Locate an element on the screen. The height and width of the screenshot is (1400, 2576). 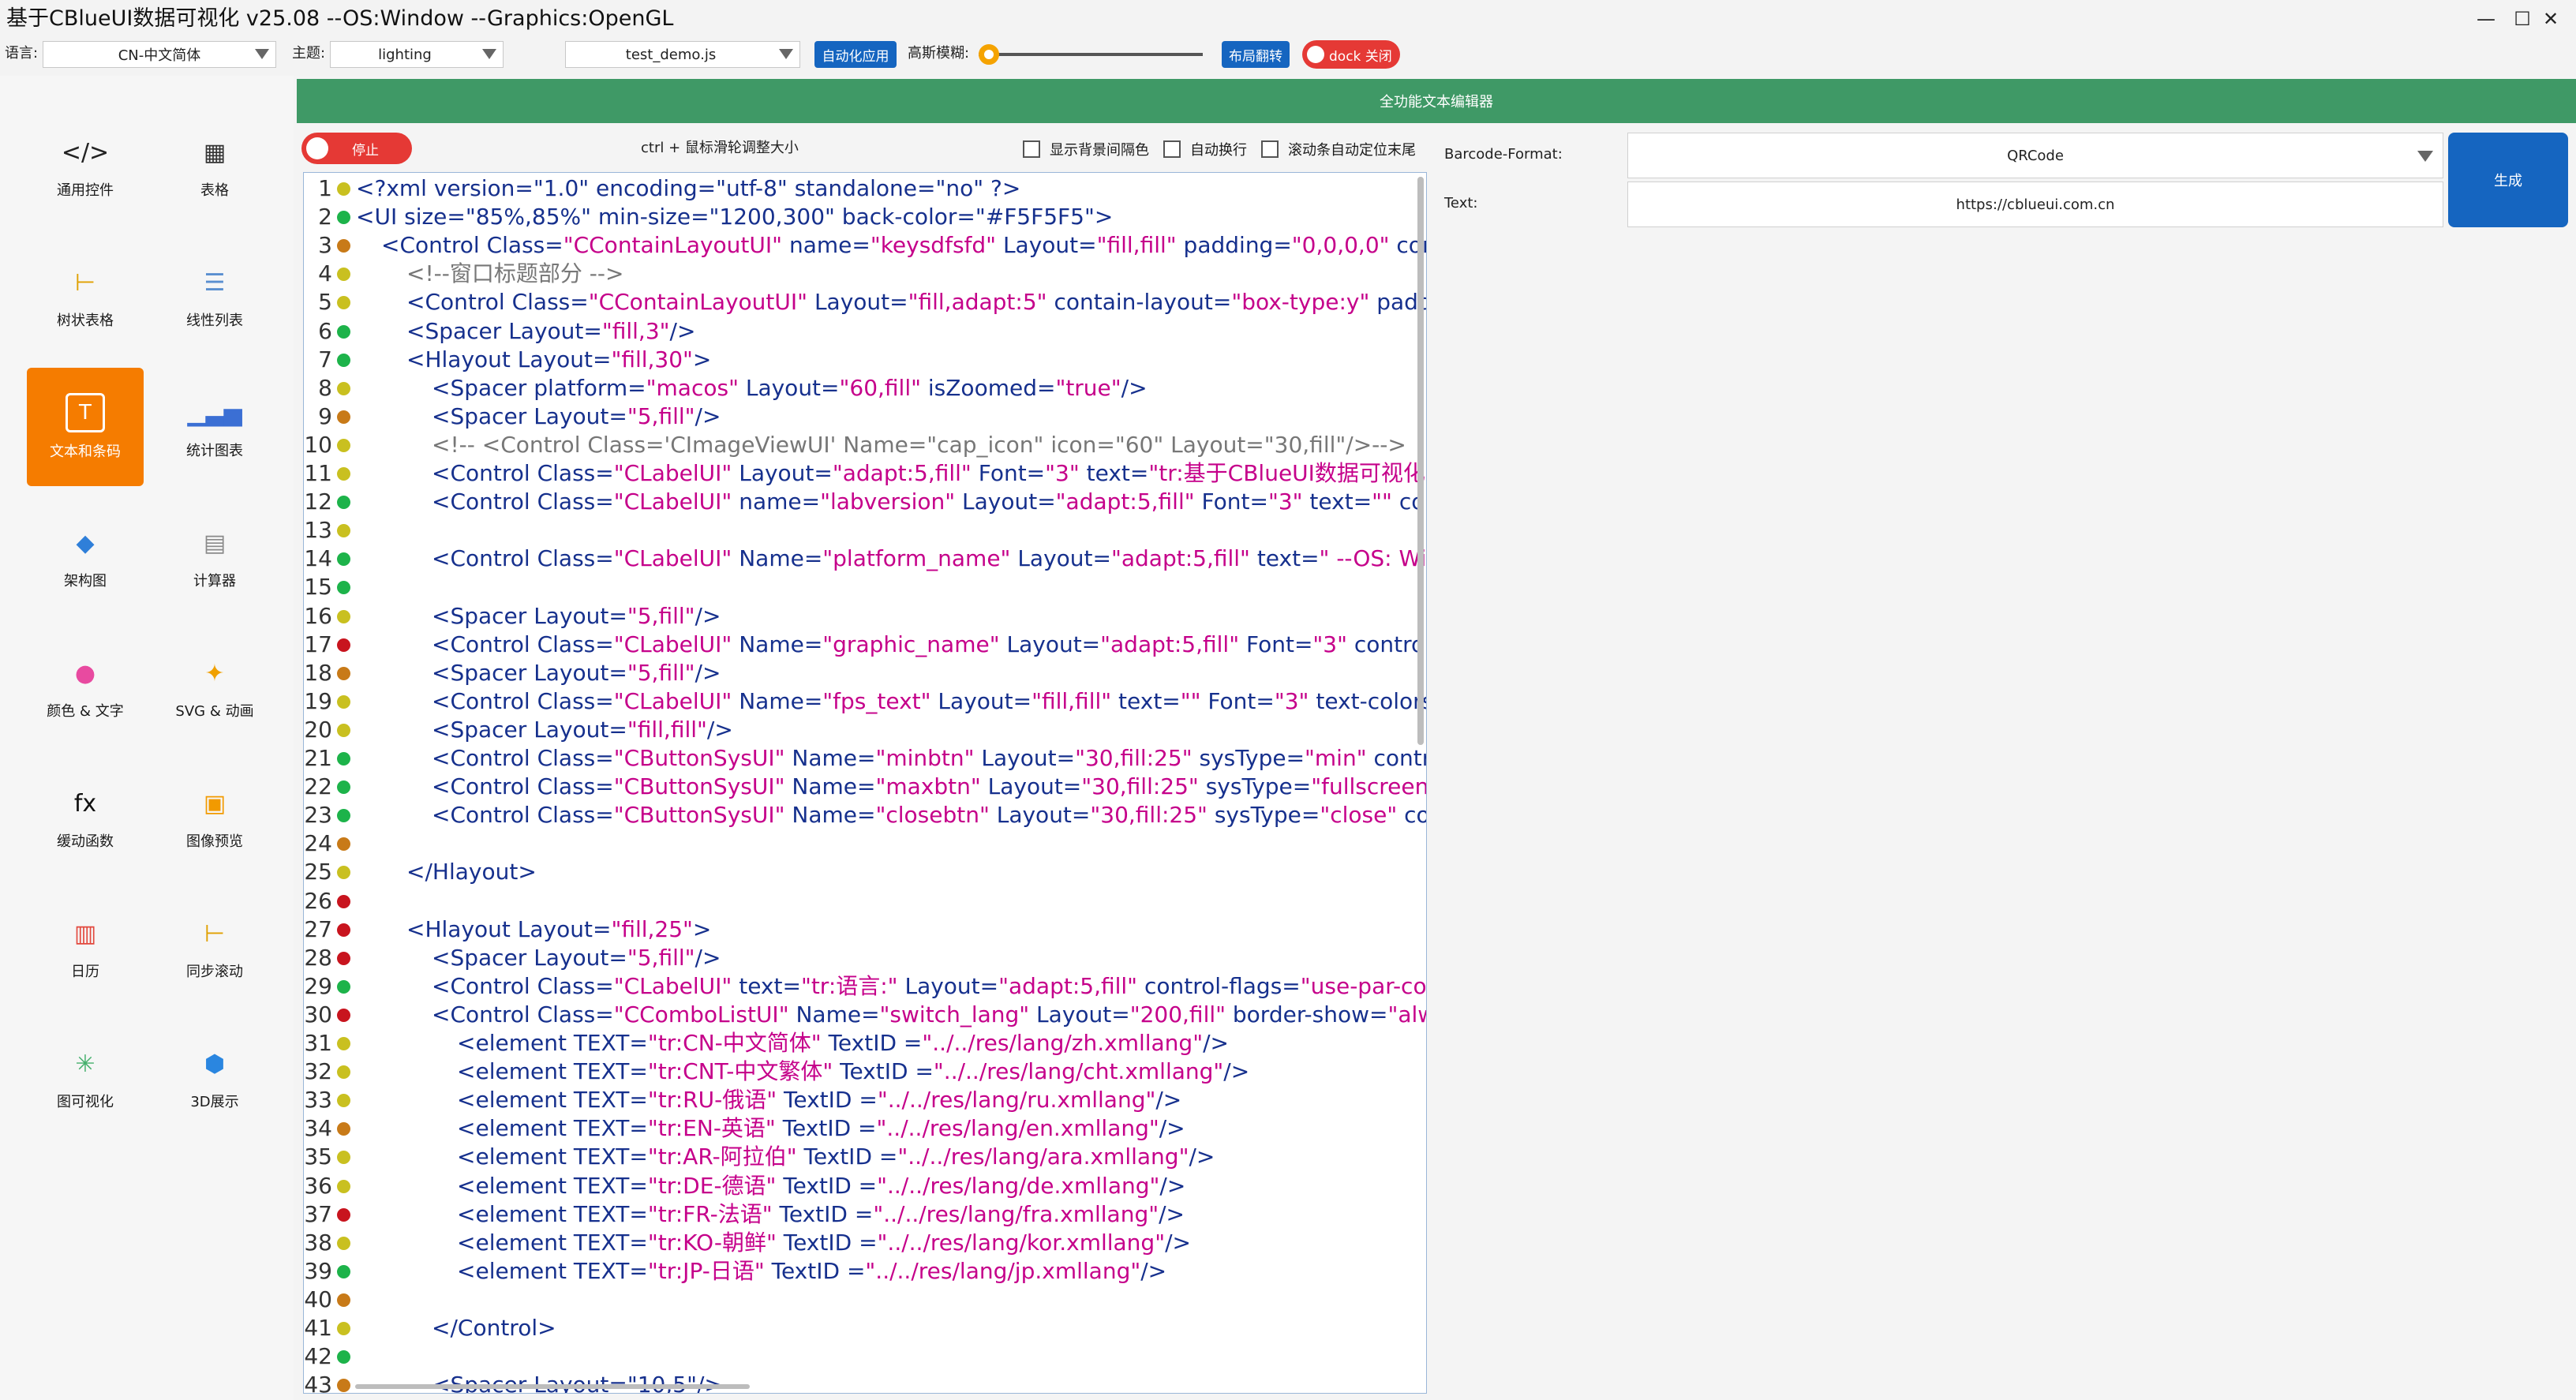
close-button: ✕ is located at coordinates (2551, 19).